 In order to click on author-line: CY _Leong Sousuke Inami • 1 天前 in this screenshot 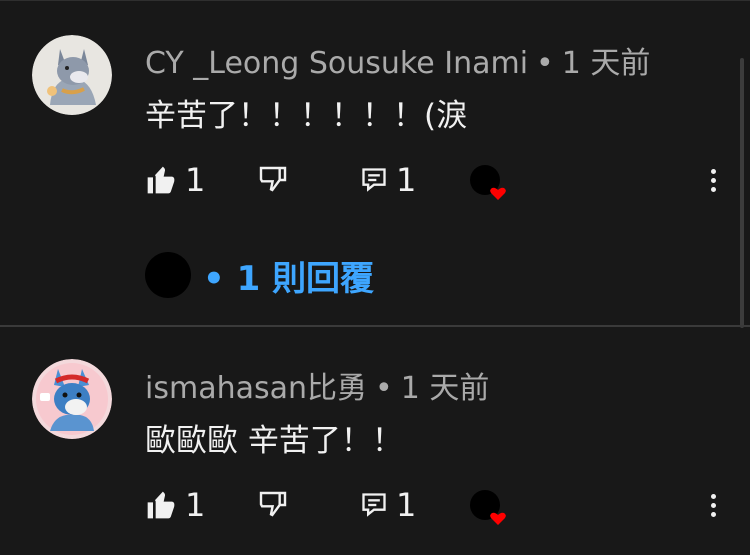, I will do `click(397, 60)`.